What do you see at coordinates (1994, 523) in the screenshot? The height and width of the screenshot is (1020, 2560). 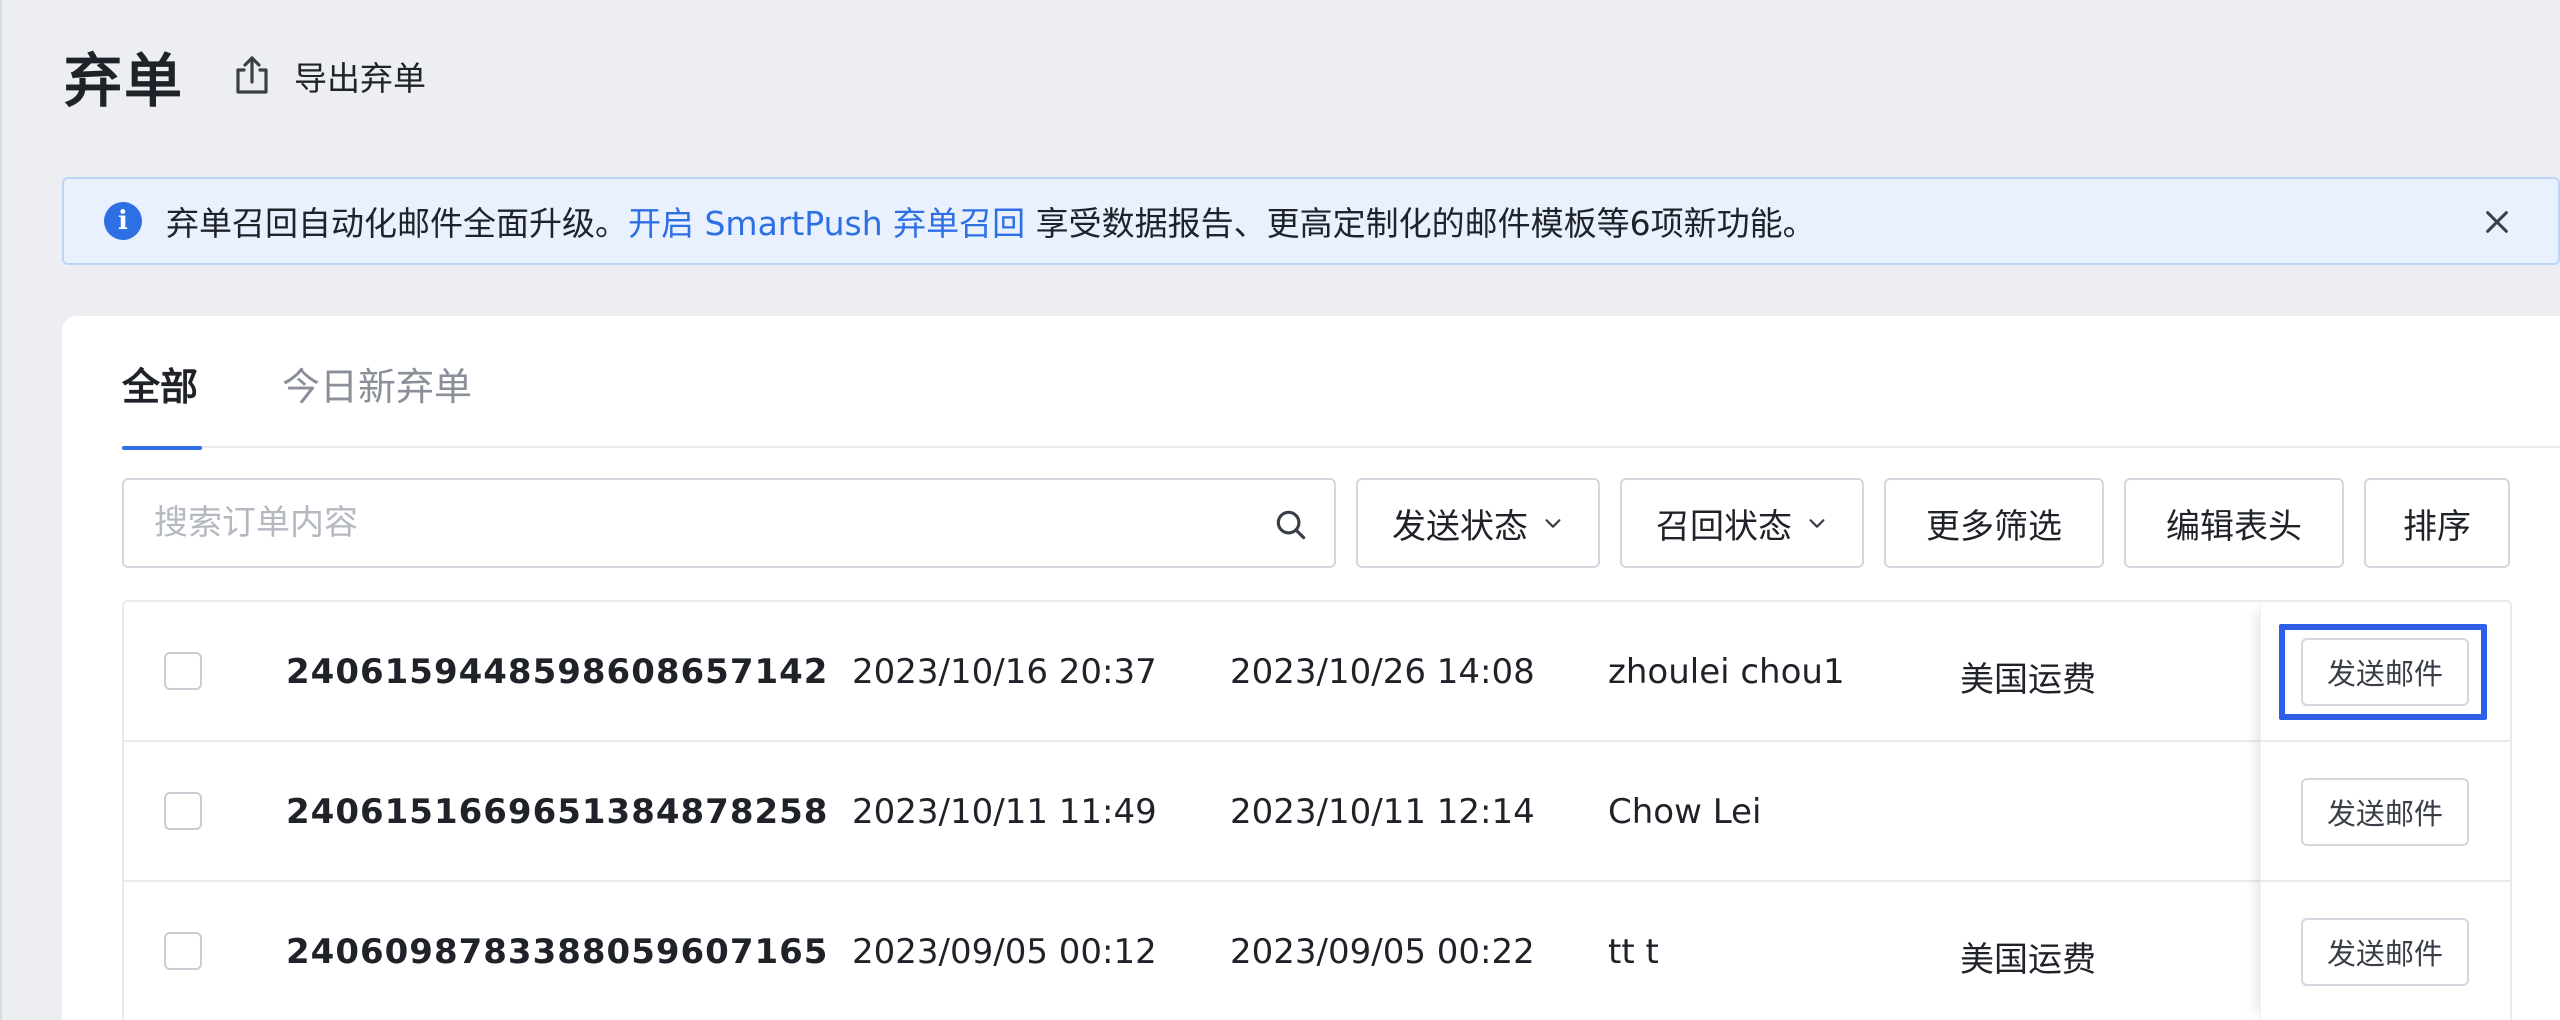 I see `more-filters-button: 更多筛选` at bounding box center [1994, 523].